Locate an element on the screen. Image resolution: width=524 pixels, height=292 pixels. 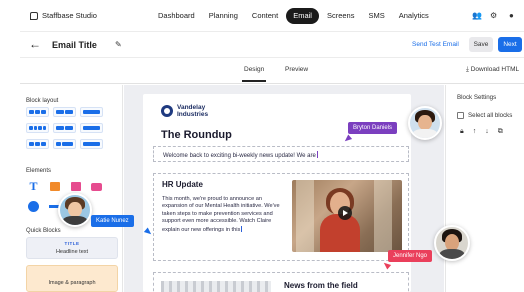
brand-name: Staffbase Studio is located at coordinates (69, 15).